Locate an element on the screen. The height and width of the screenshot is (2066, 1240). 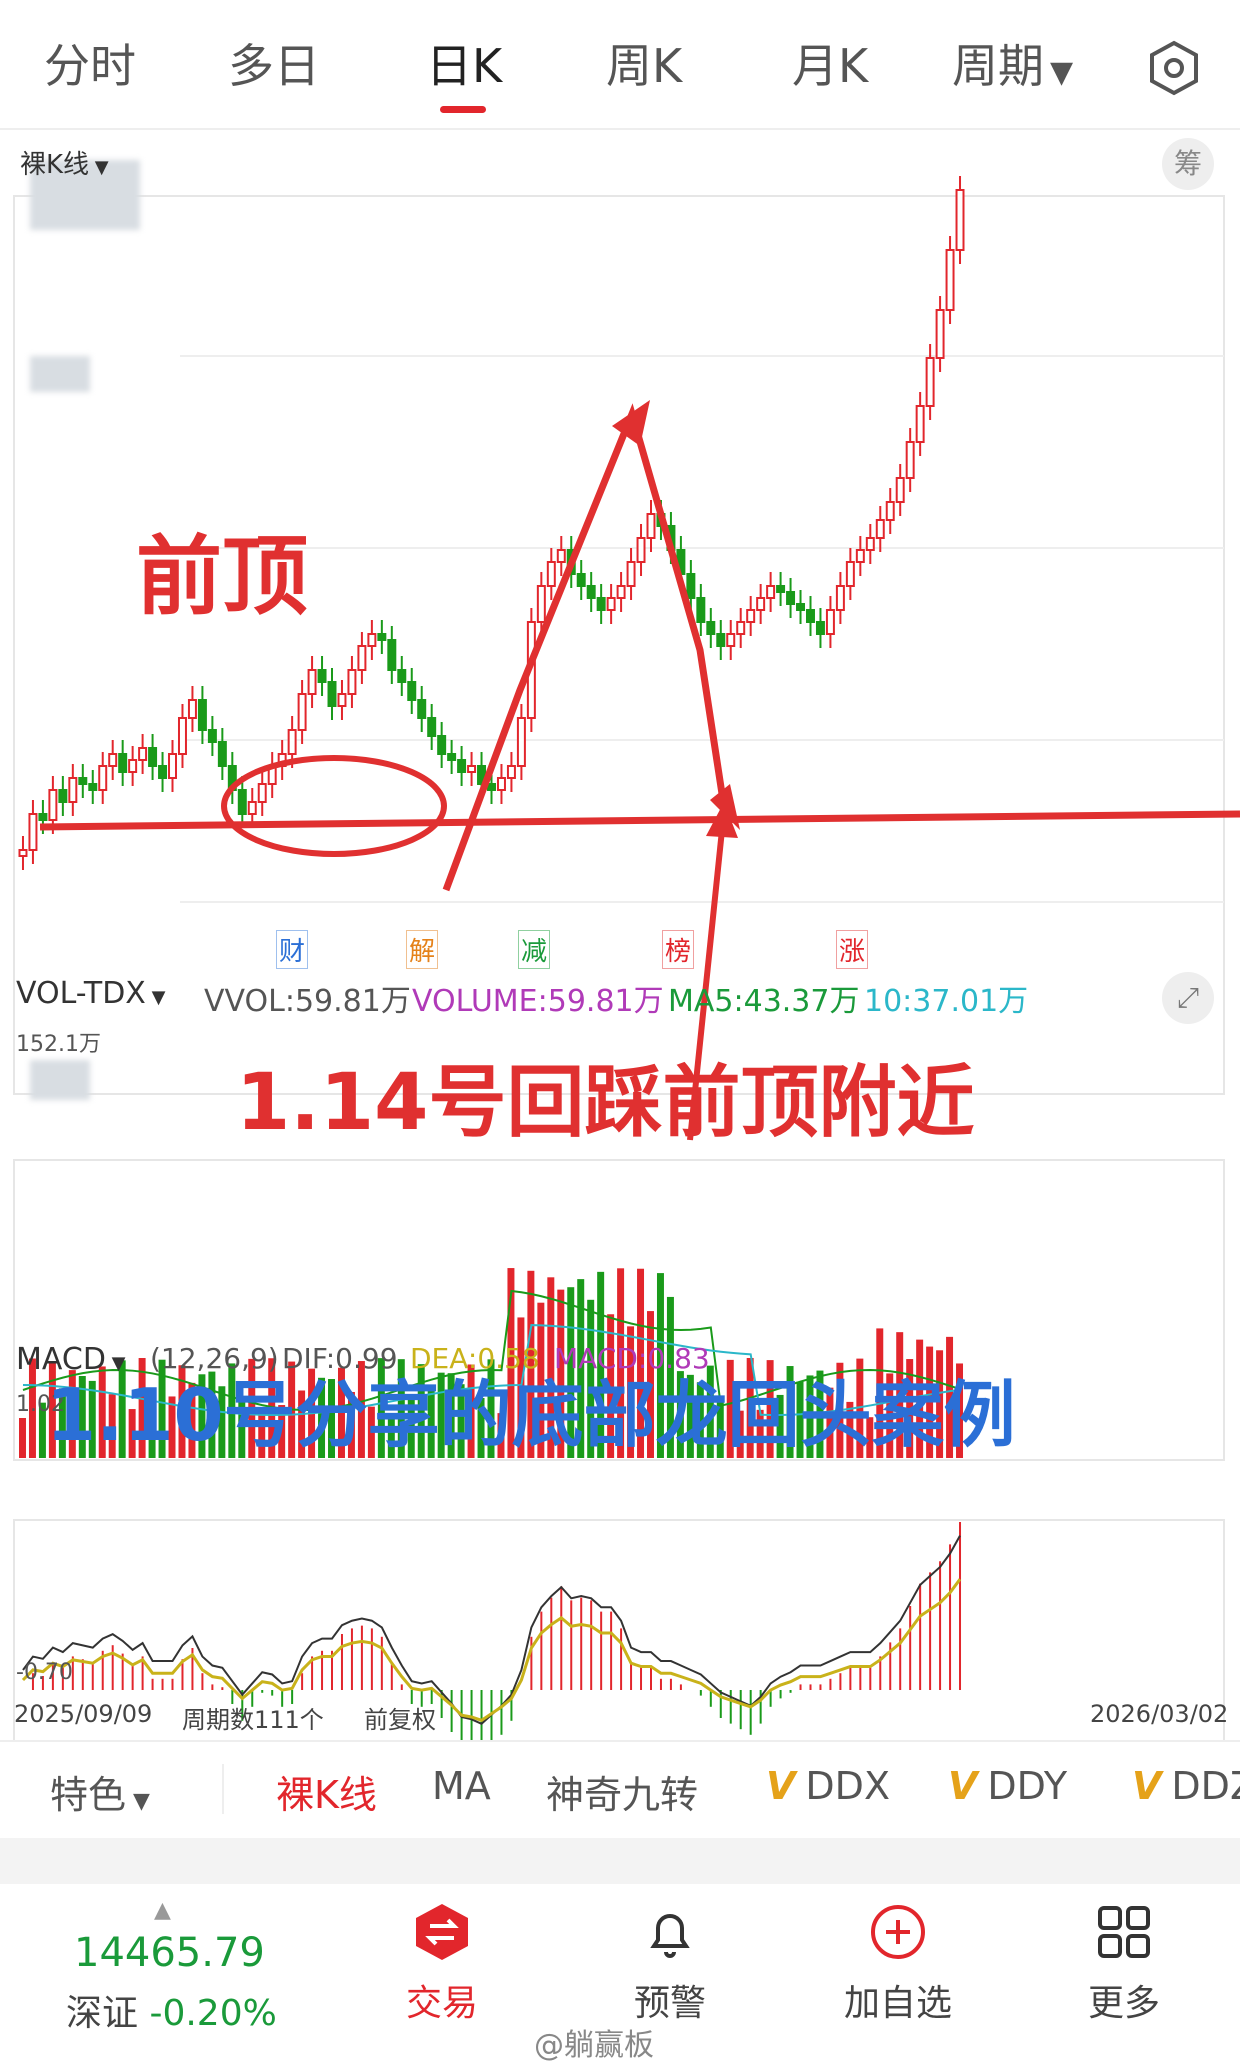
kline-mode-label: 裸K线 ▼ is located at coordinates (64, 162).